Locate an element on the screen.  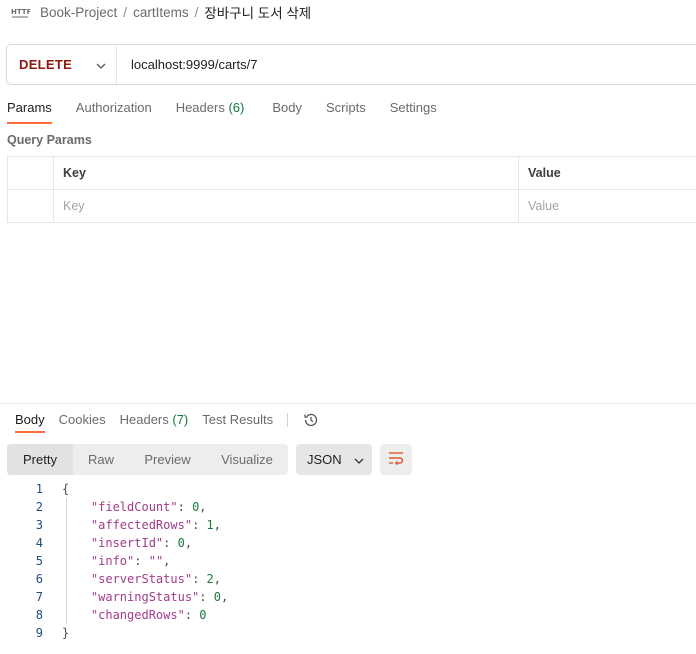
view-visualize-button: Visualize is located at coordinates (247, 459).